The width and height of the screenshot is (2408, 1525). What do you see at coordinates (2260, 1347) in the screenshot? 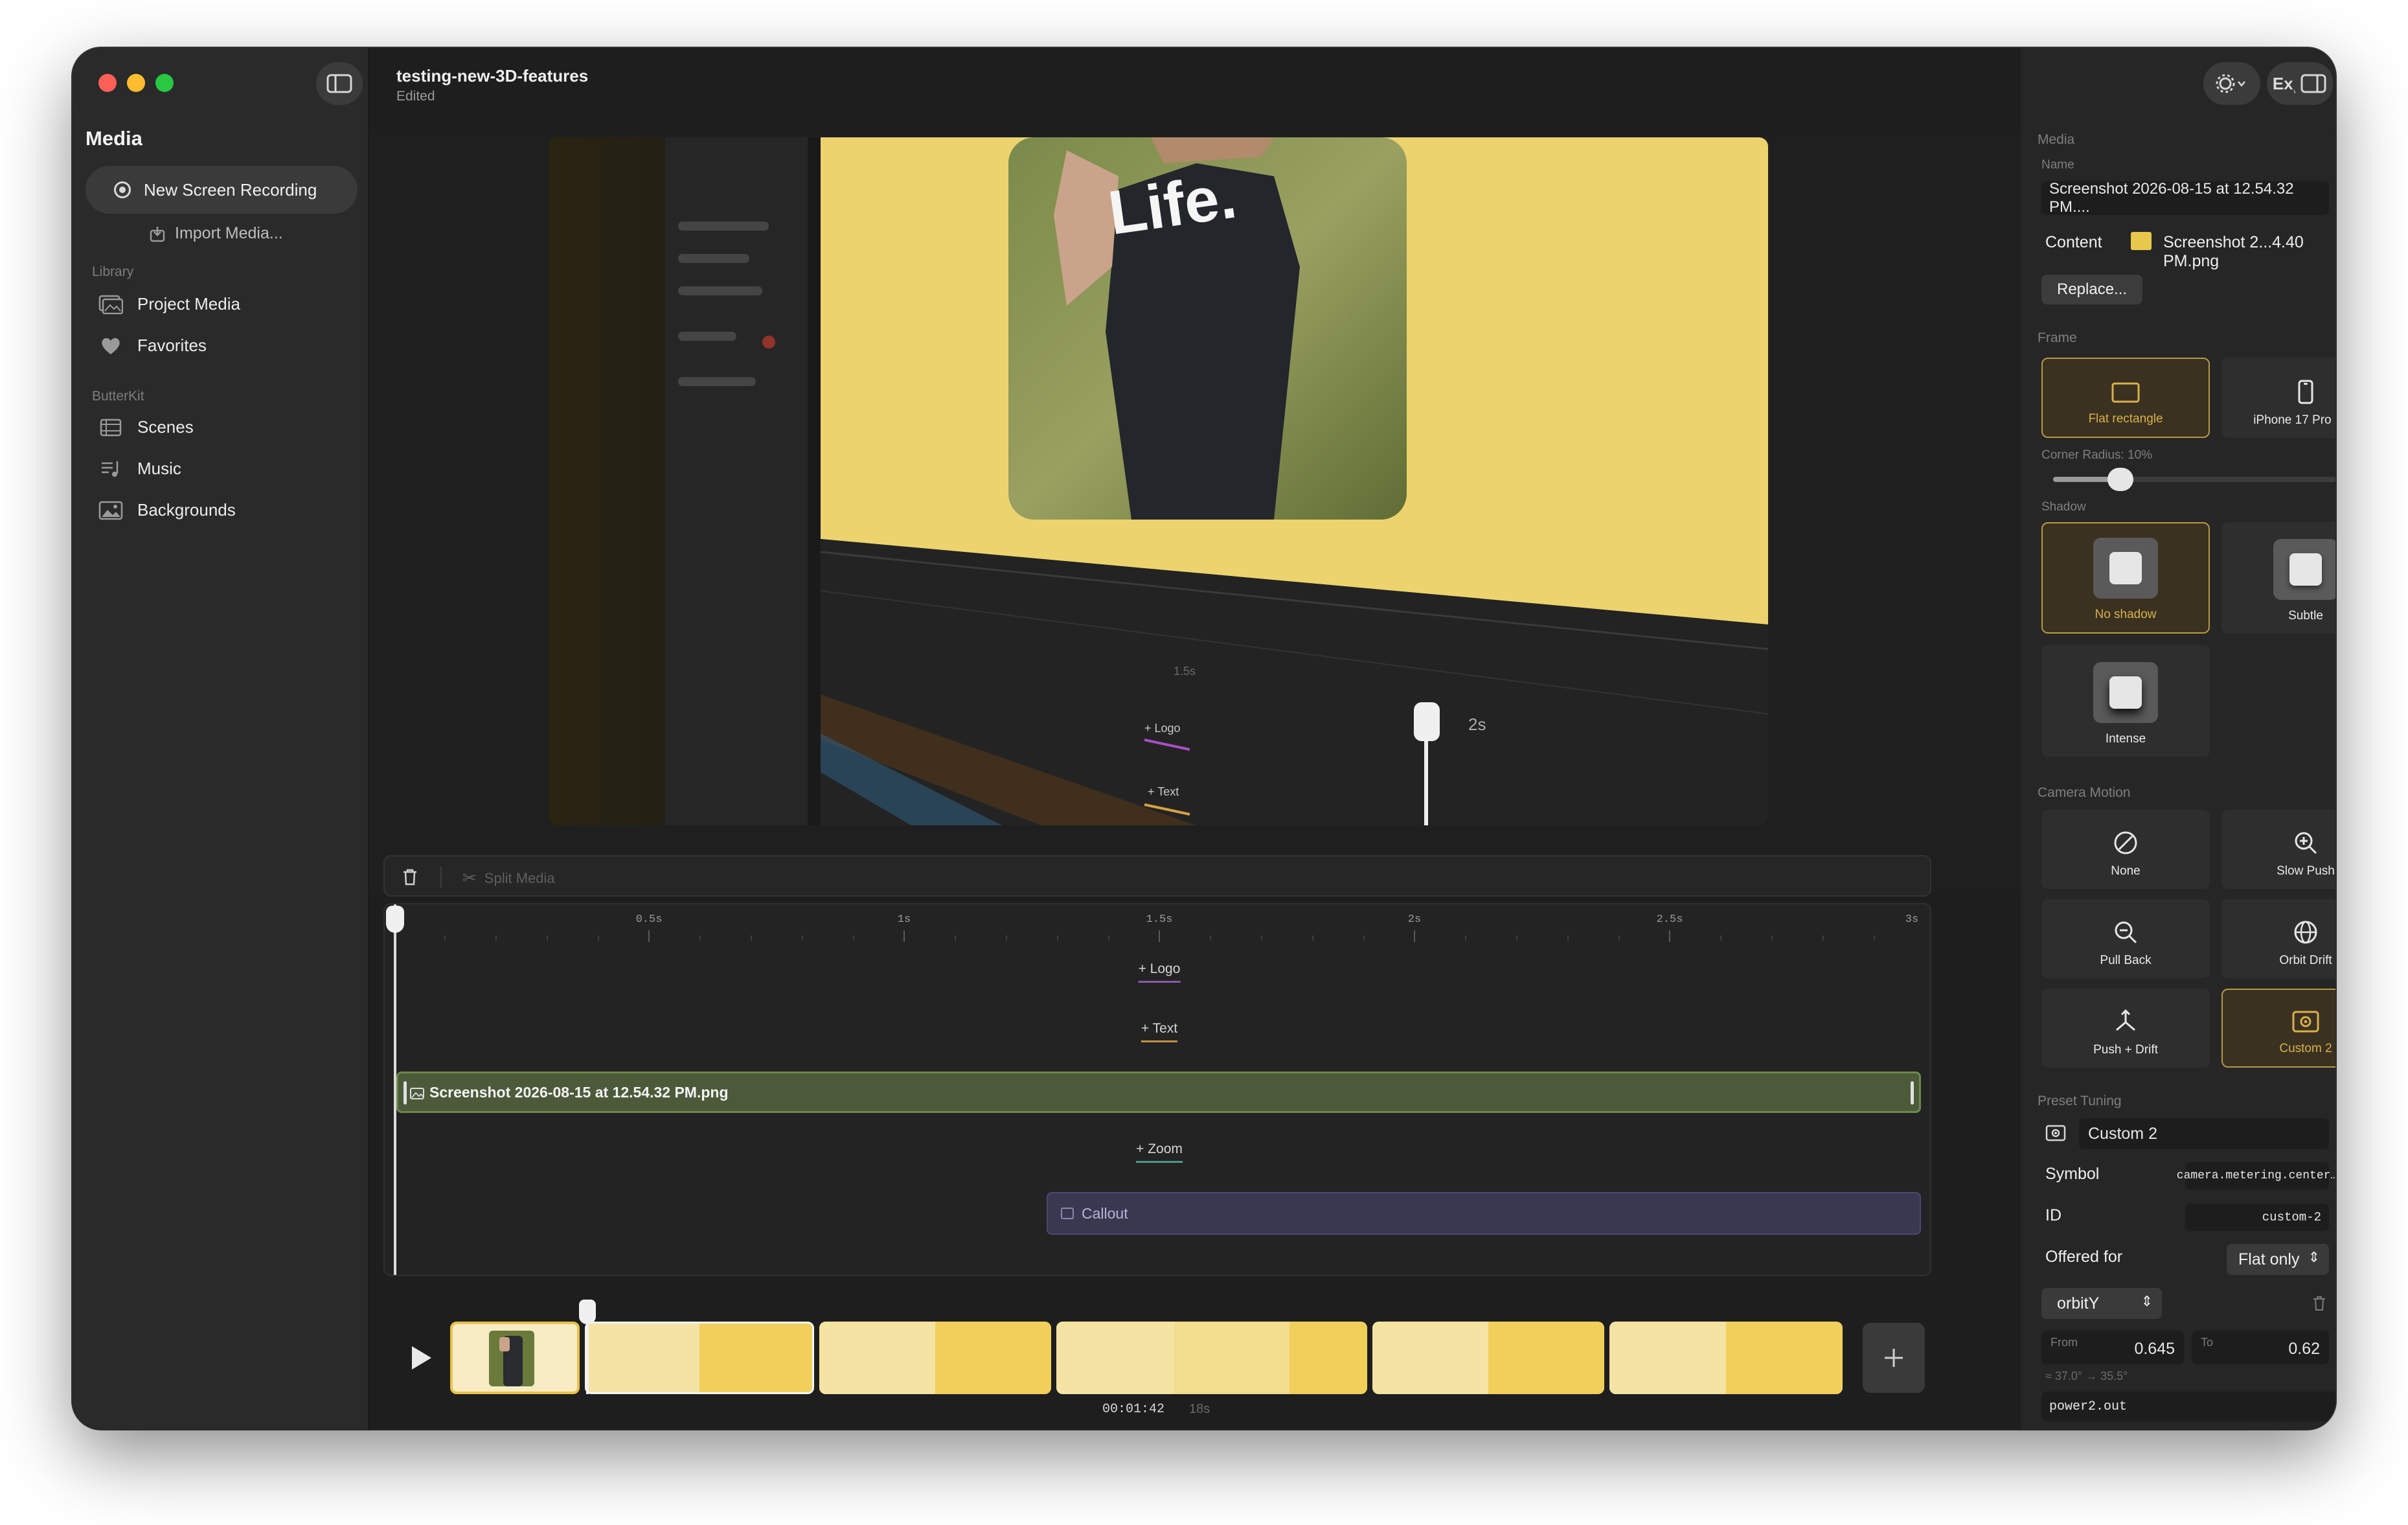
I see `to-field: To 0.62` at bounding box center [2260, 1347].